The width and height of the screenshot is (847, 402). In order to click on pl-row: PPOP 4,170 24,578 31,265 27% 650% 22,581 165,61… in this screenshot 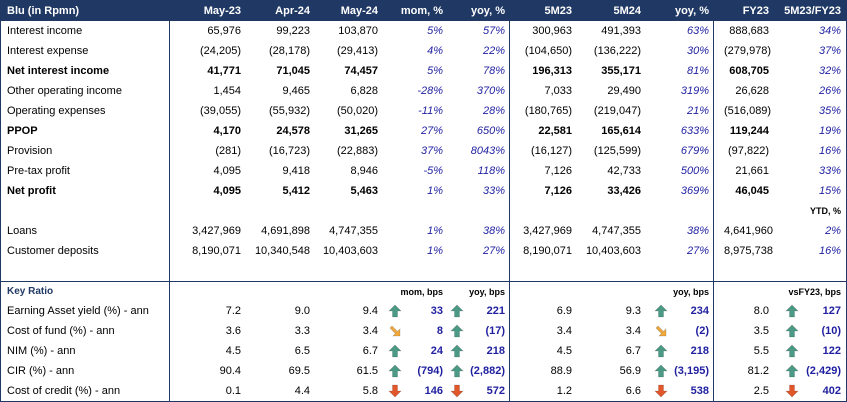, I will do `click(423, 131)`.